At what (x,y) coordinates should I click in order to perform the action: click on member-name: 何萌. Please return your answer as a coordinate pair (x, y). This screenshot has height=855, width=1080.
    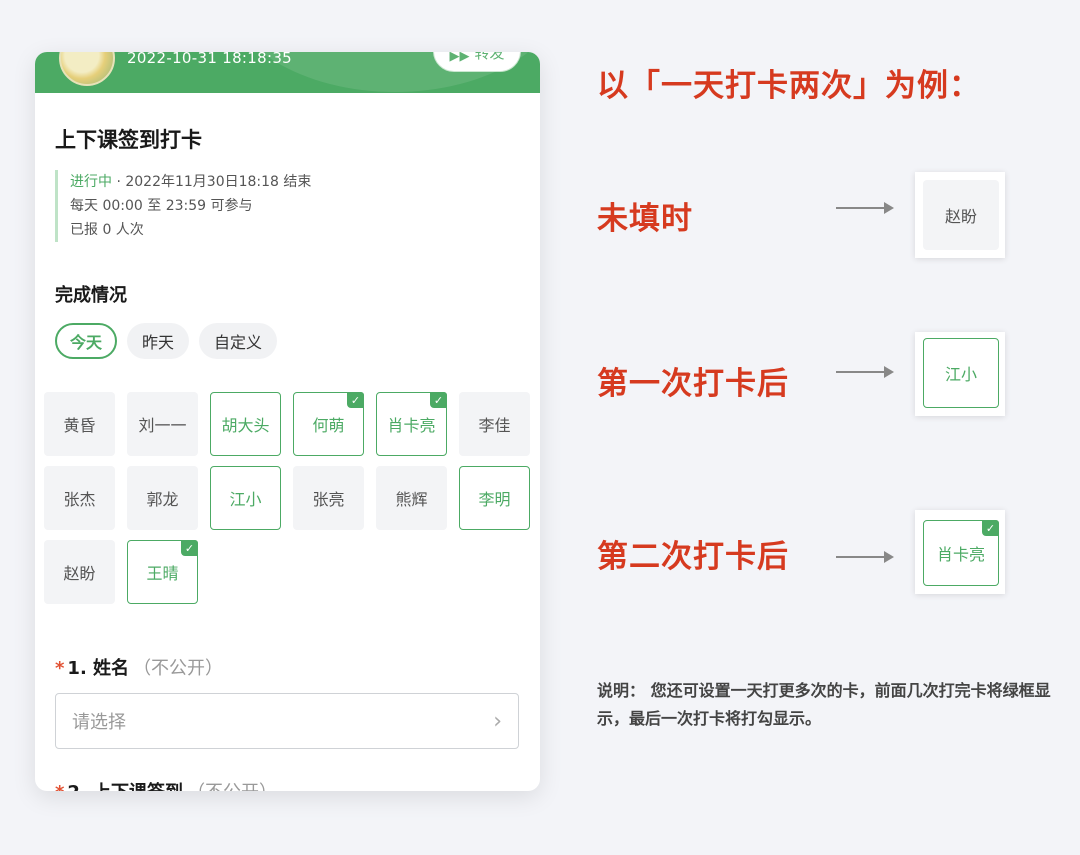
    Looking at the image, I should click on (328, 425).